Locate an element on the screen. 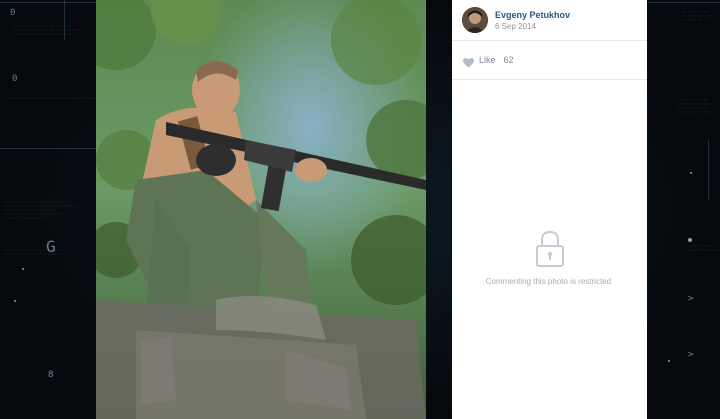  restricted-message: Commenting this photo is restricted. is located at coordinates (549, 281).